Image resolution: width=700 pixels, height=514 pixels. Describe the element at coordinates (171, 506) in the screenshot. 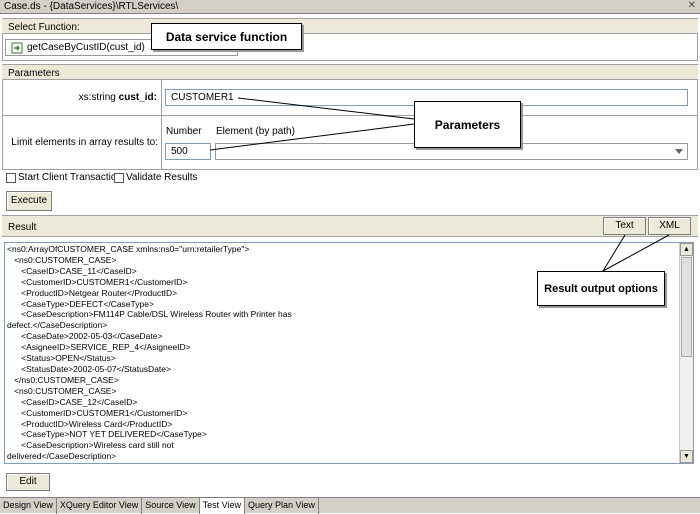

I see `tab-source-view: Source View` at that location.